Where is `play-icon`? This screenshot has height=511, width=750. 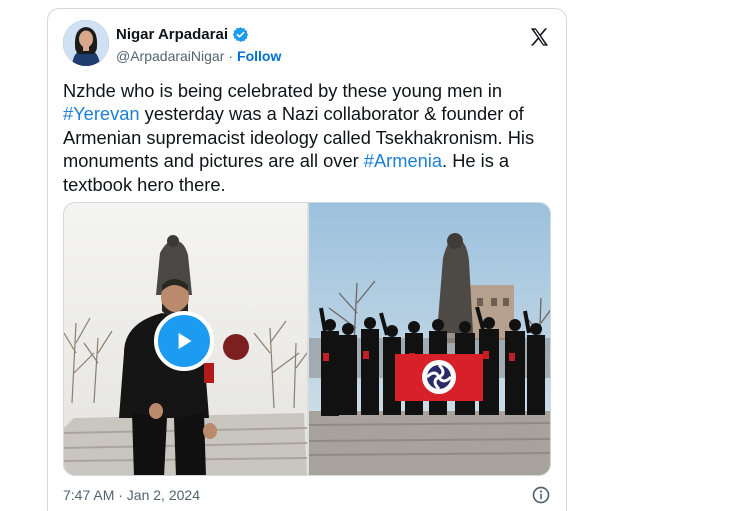 play-icon is located at coordinates (185, 341).